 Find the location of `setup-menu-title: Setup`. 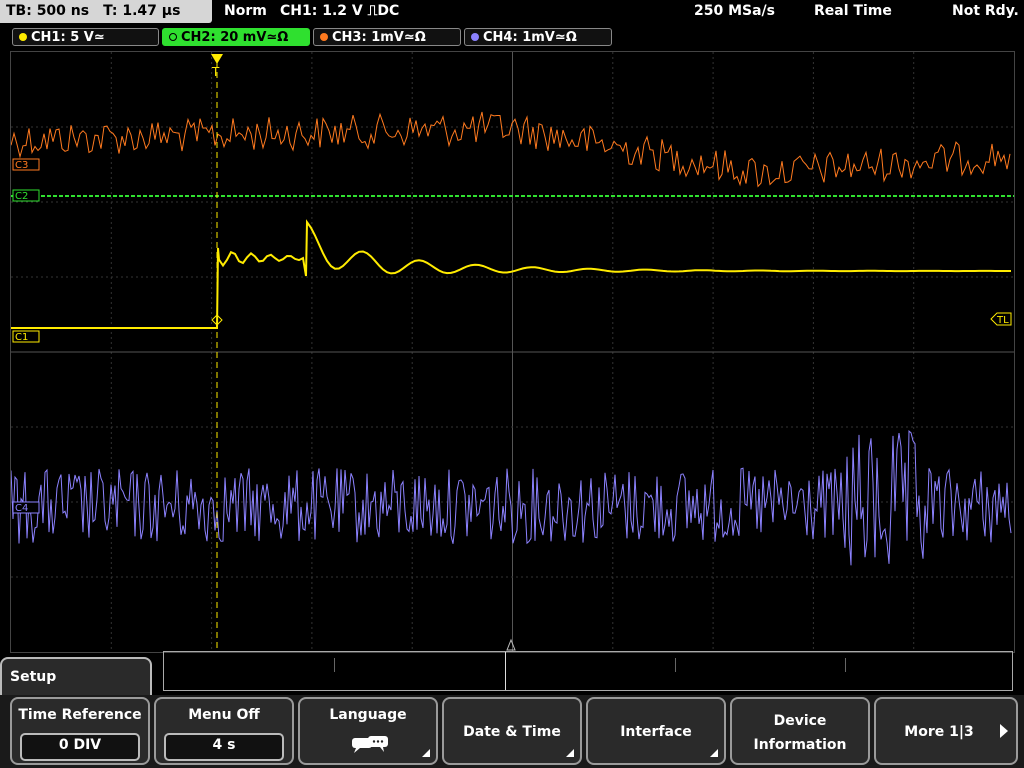

setup-menu-title: Setup is located at coordinates (76, 677).